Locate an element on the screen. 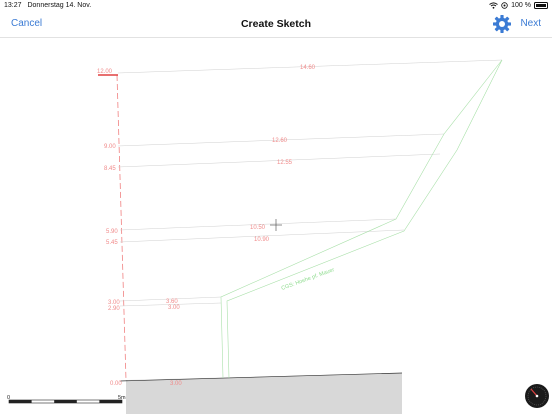 The width and height of the screenshot is (552, 414). width-label: 10.90 is located at coordinates (262, 240).